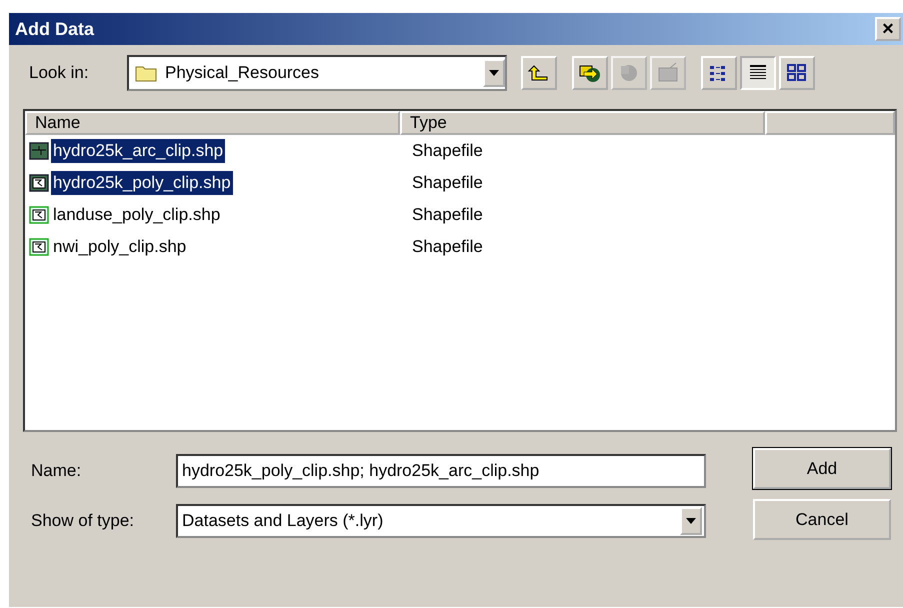 The height and width of the screenshot is (608, 903). What do you see at coordinates (822, 468) in the screenshot?
I see `add-button: Add` at bounding box center [822, 468].